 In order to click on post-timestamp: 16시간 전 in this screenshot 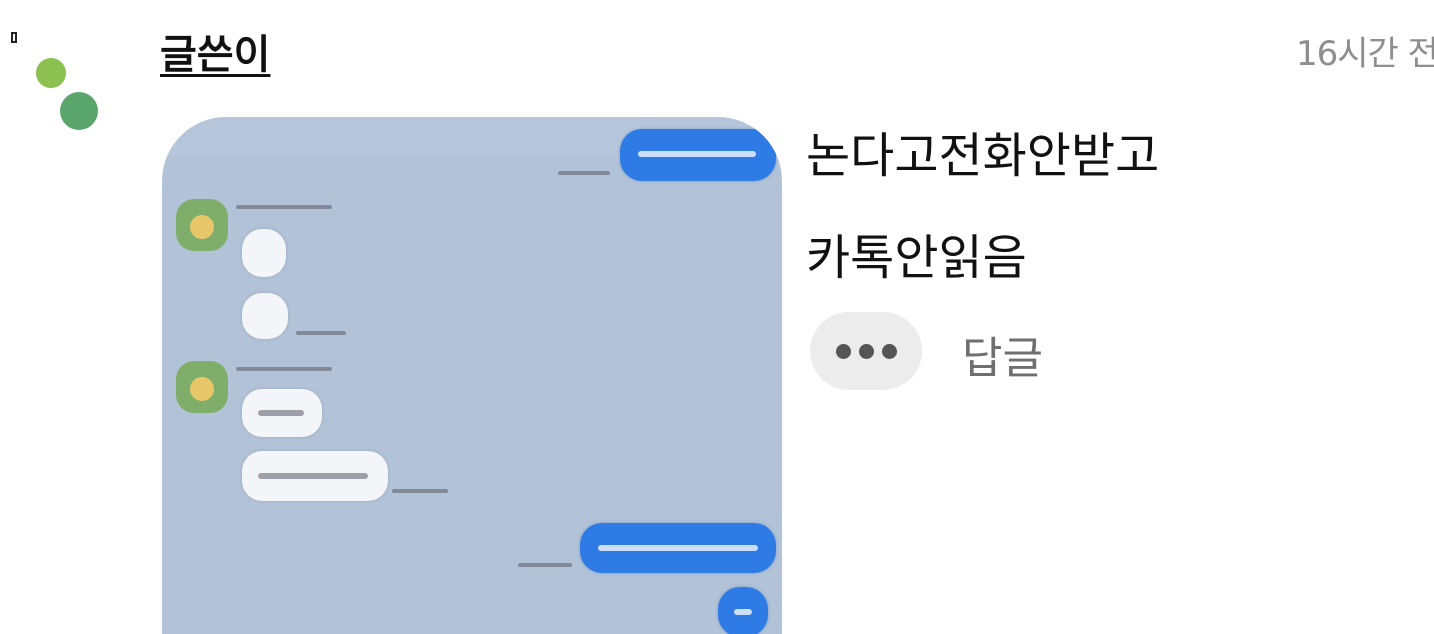, I will do `click(1365, 54)`.